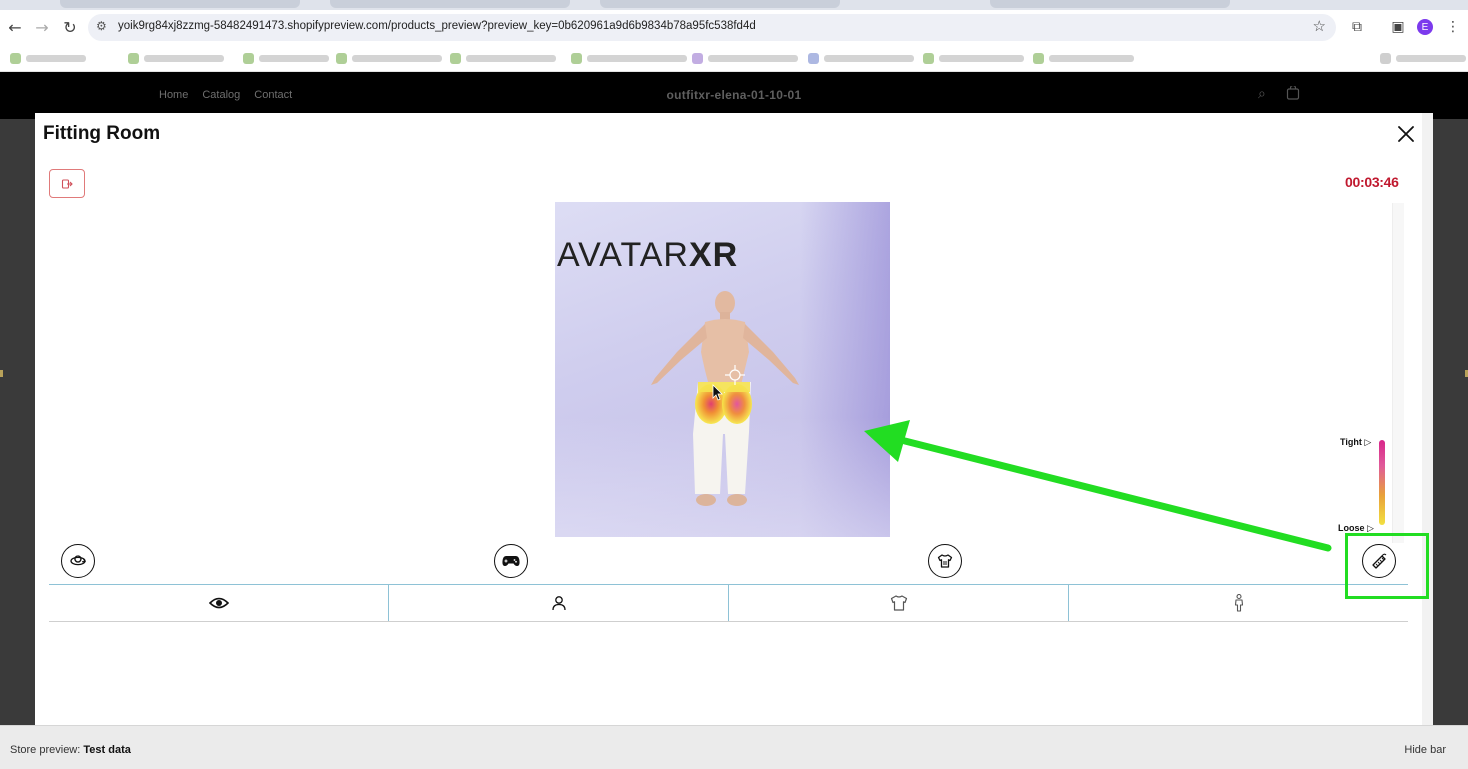  I want to click on back-icon: ←, so click(15, 27).